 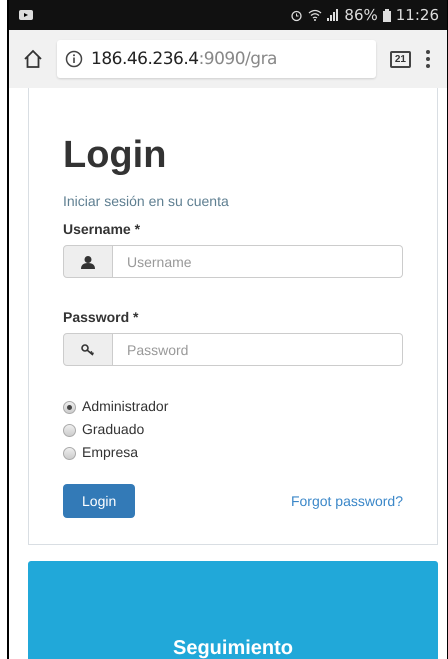 What do you see at coordinates (101, 317) in the screenshot?
I see `field-label: Password *` at bounding box center [101, 317].